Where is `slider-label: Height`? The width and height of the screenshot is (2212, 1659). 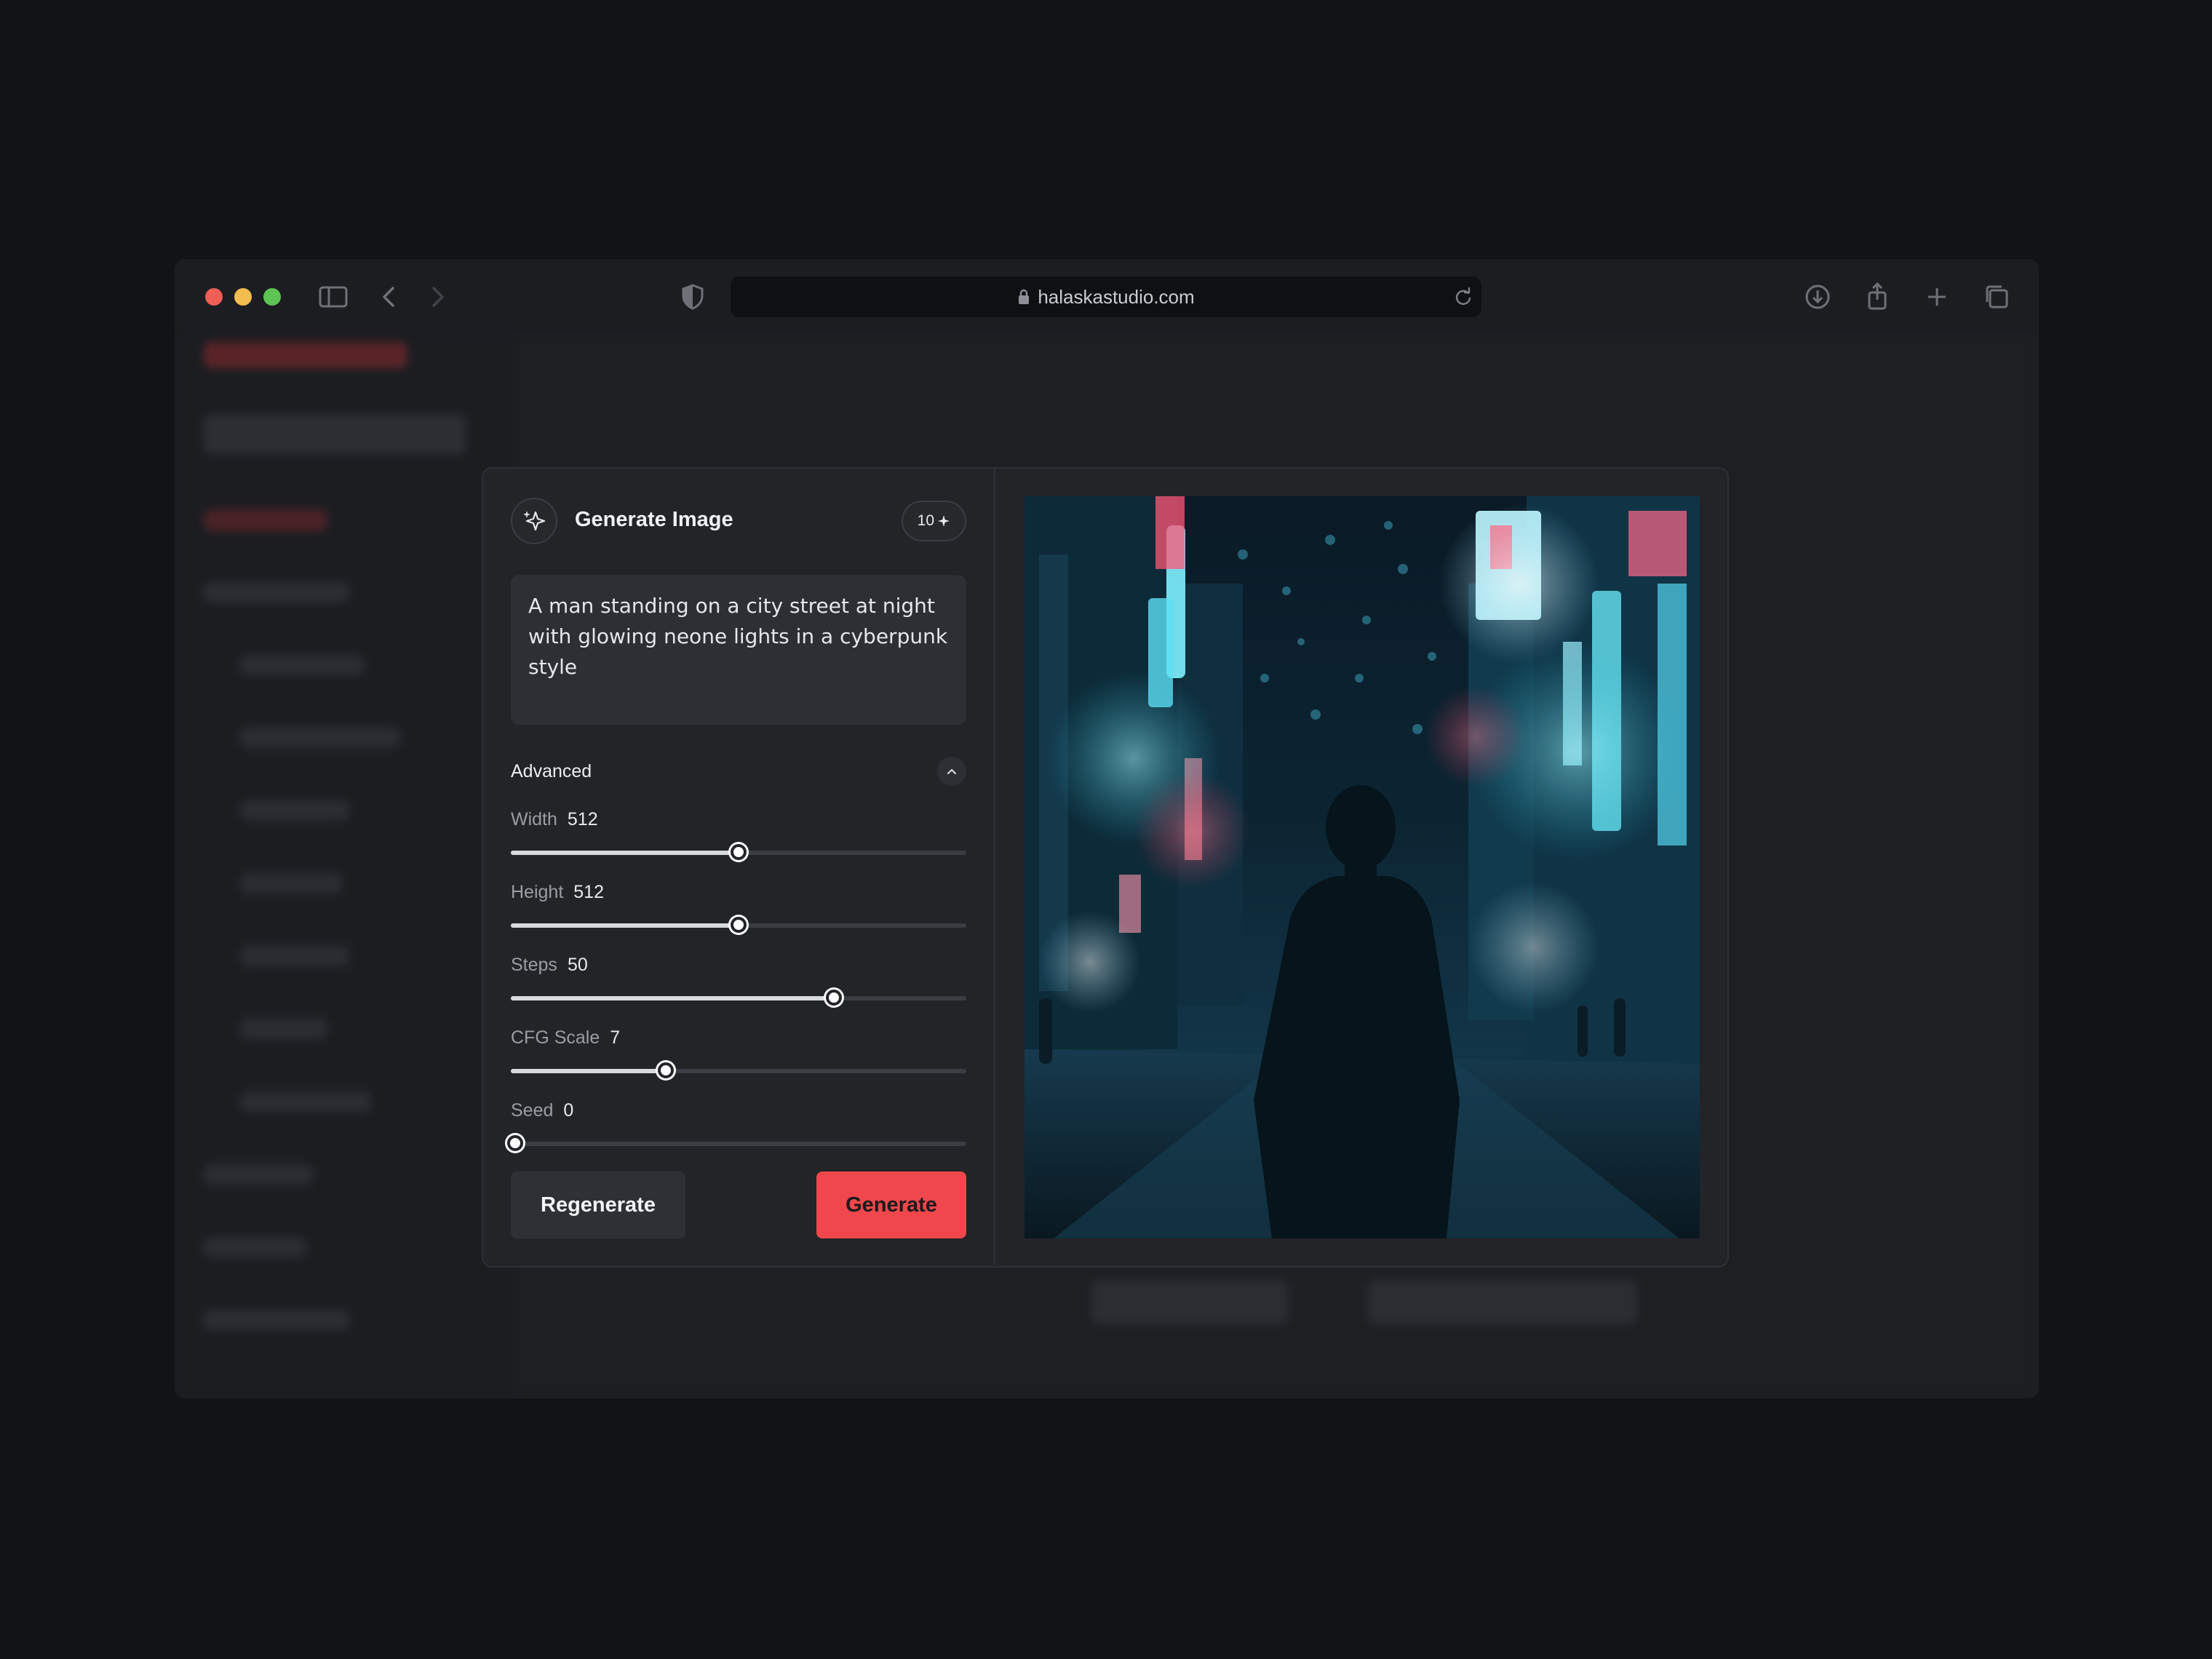
slider-label: Height is located at coordinates (537, 892).